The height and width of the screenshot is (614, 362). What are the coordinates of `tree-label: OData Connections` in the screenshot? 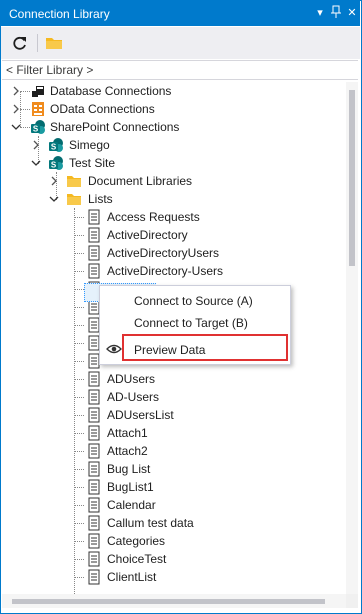 It's located at (102, 109).